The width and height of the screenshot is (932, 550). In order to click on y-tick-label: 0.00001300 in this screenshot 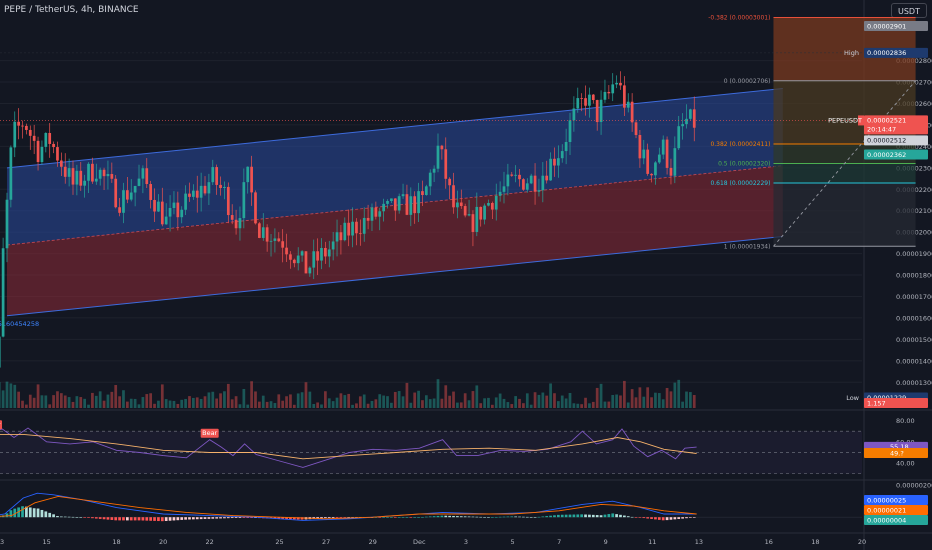, I will do `click(914, 383)`.